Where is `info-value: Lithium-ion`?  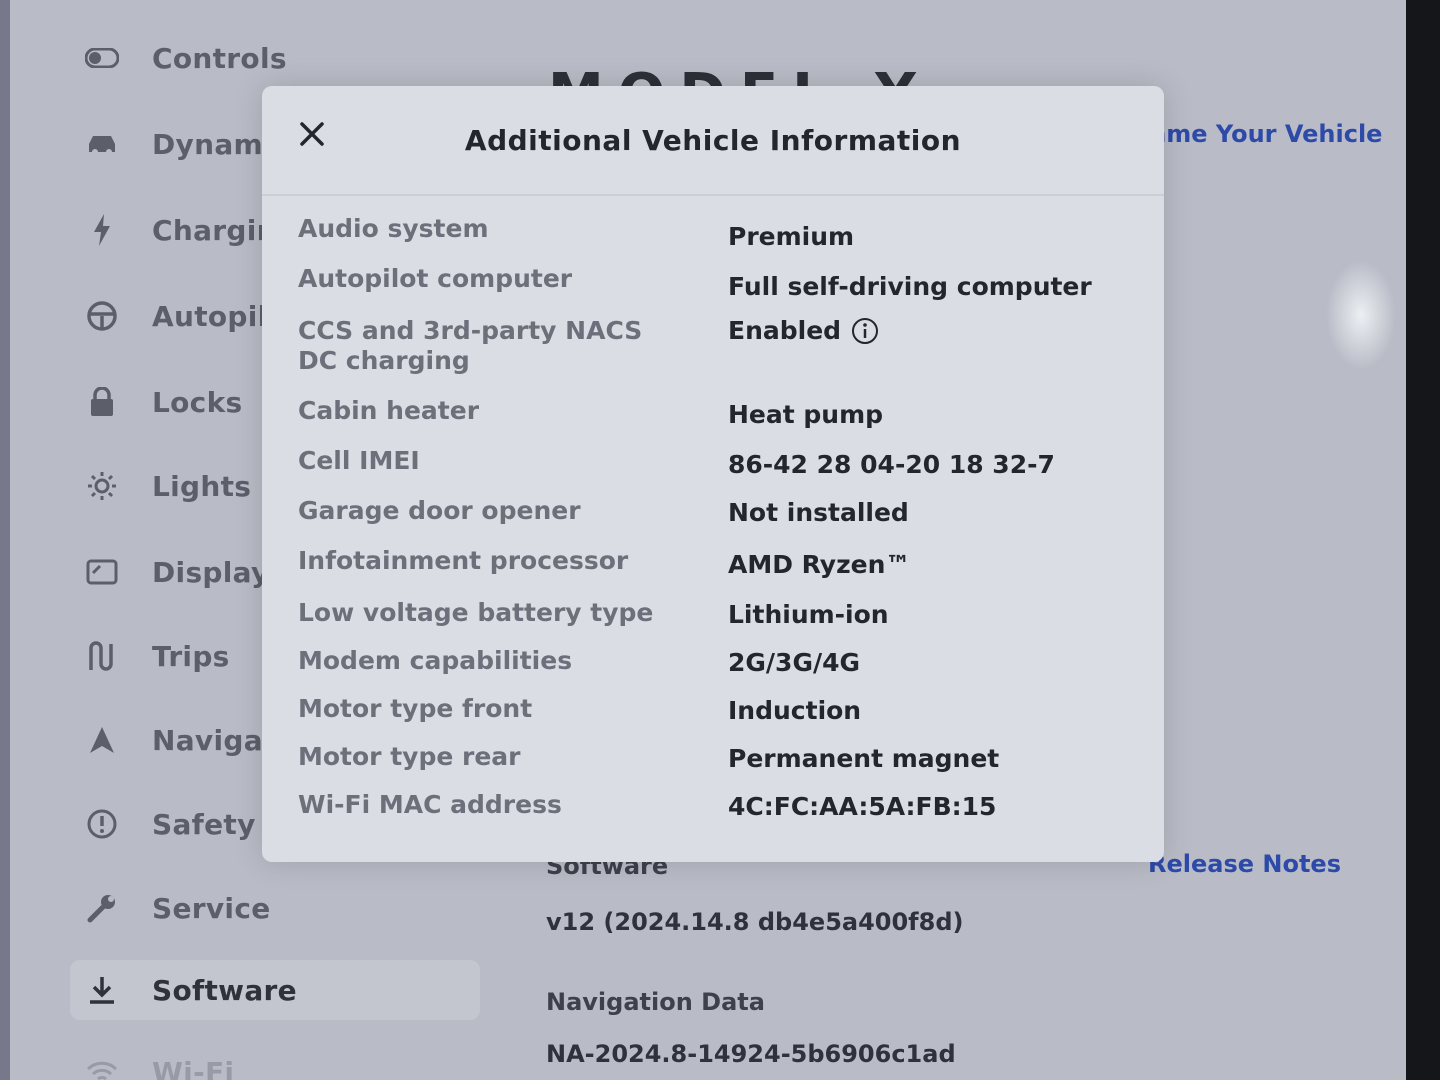 info-value: Lithium-ion is located at coordinates (808, 614).